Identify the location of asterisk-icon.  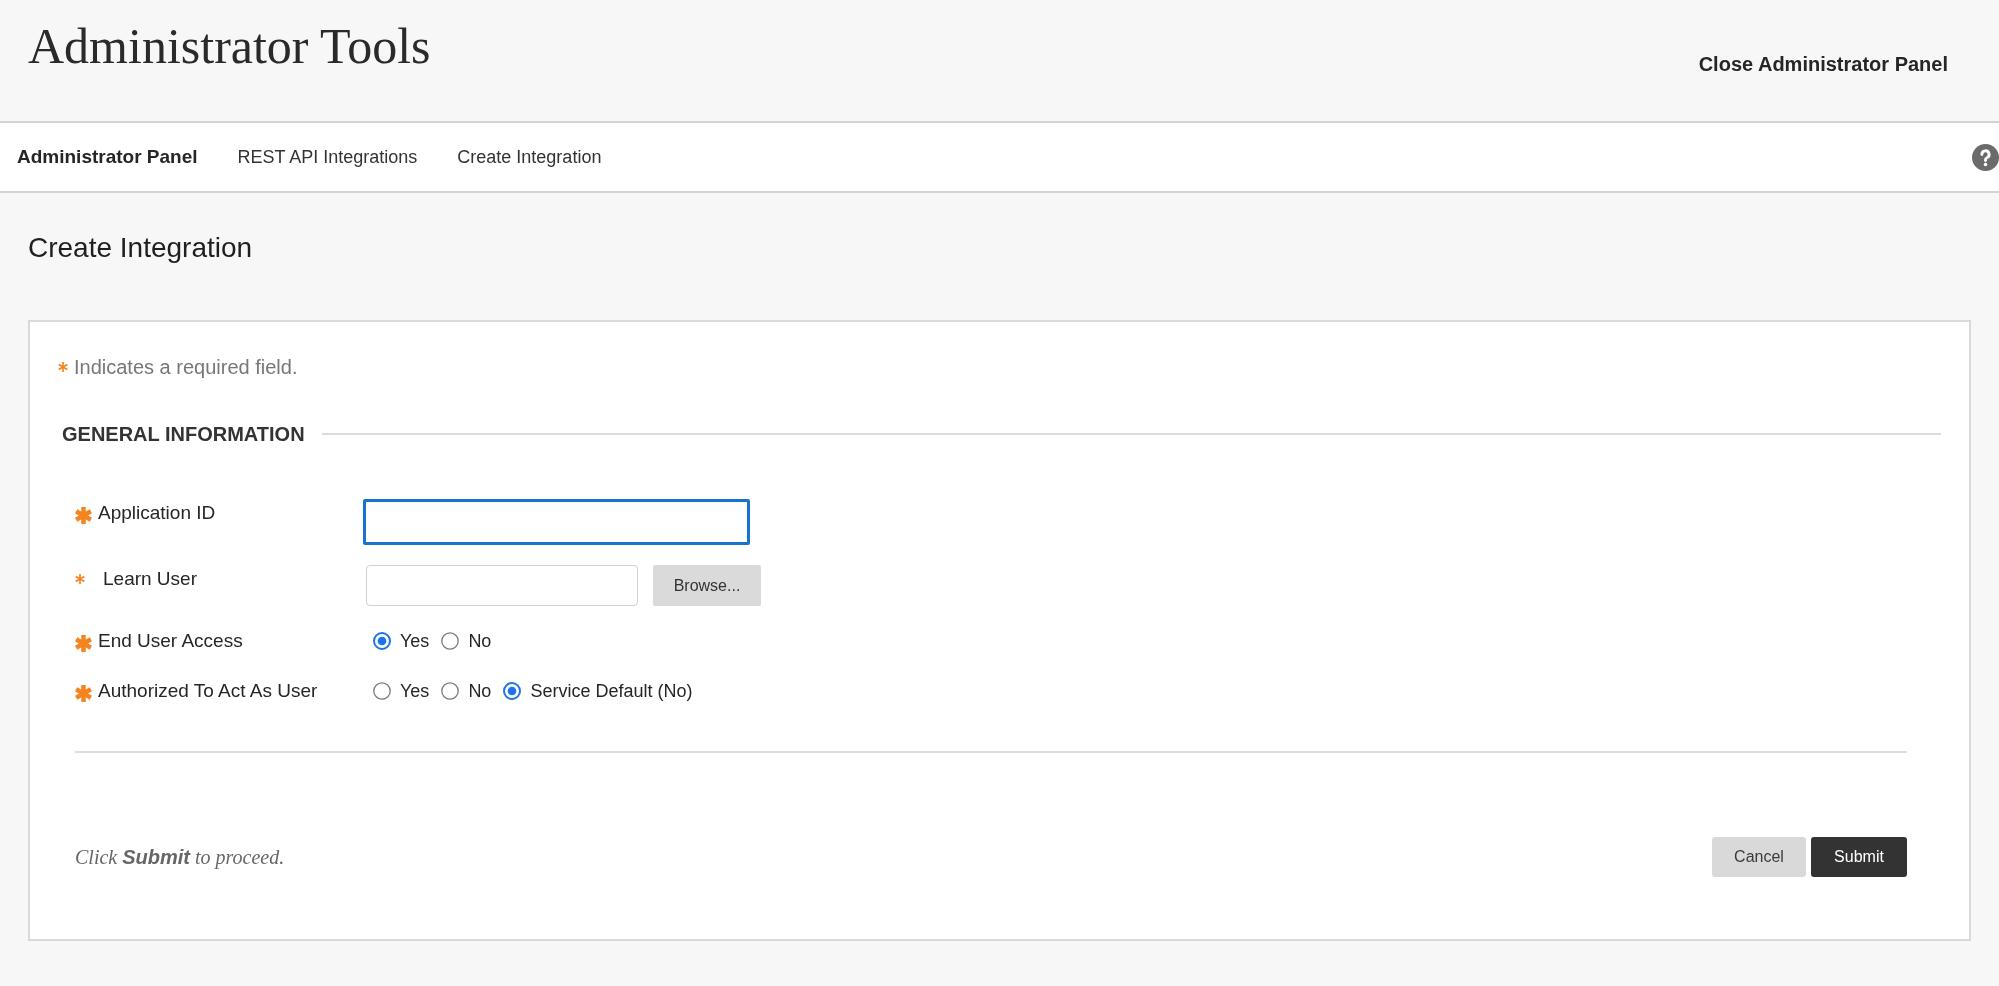
(63, 367).